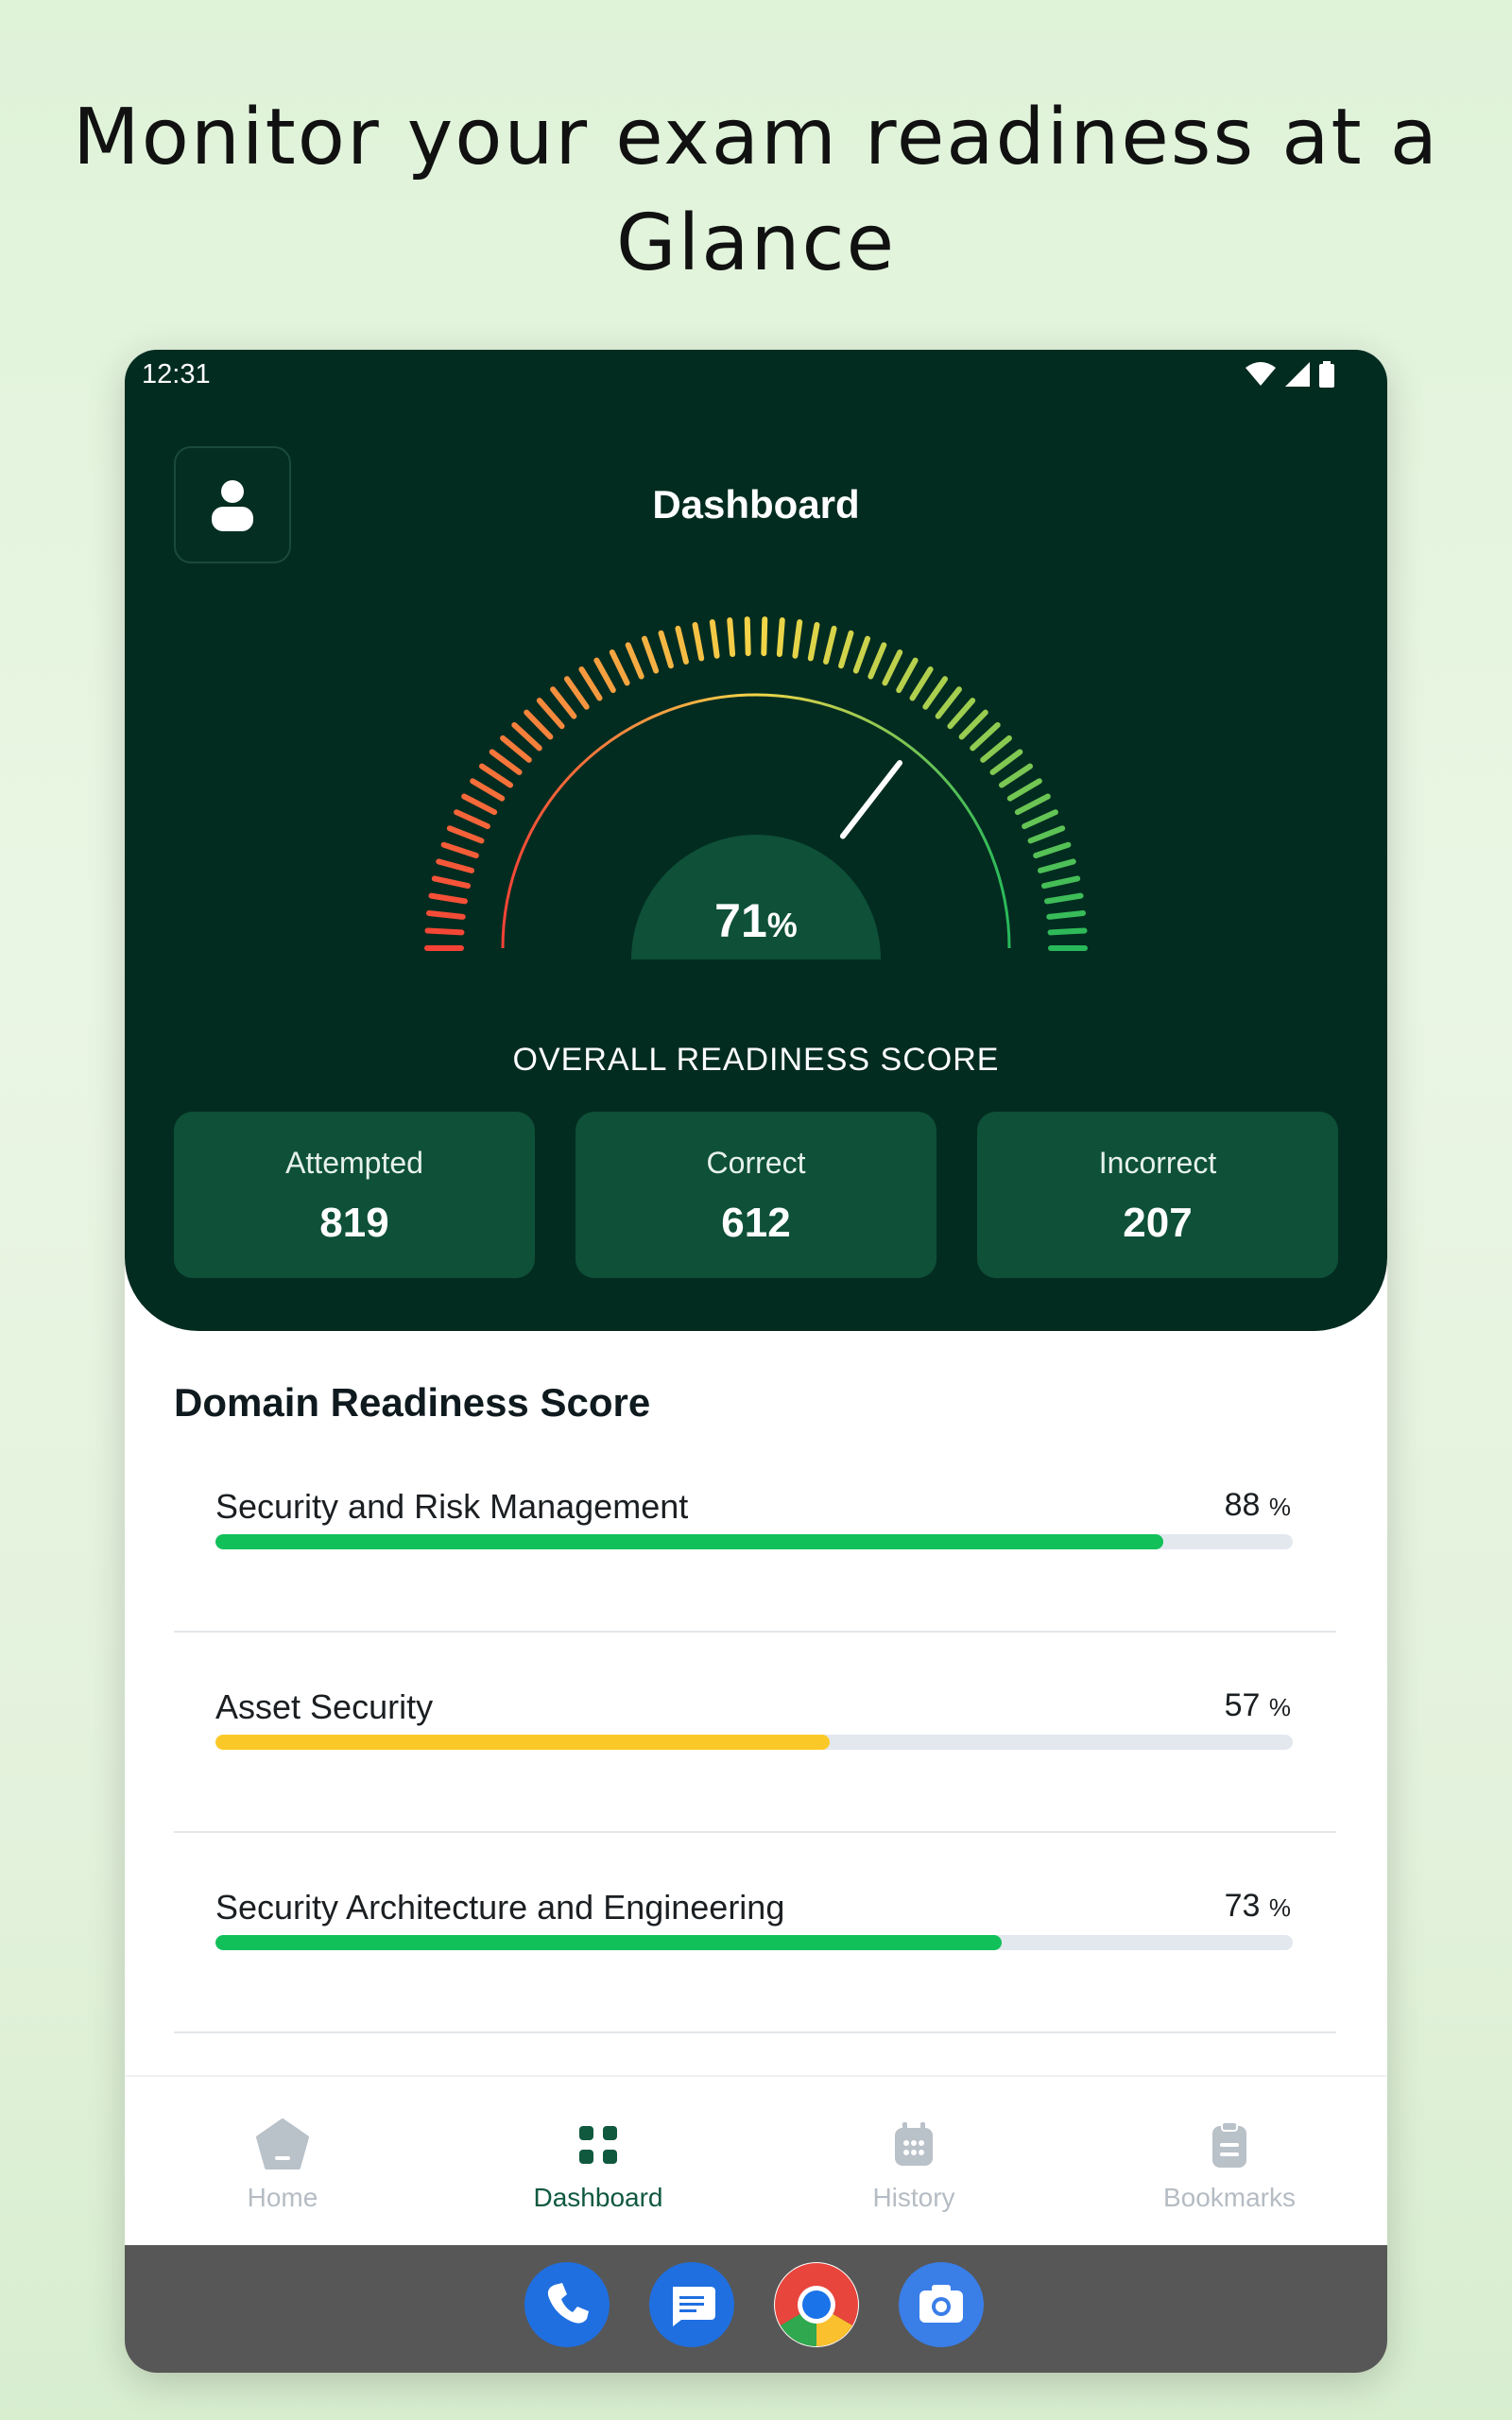  I want to click on chrome-icon, so click(816, 2304).